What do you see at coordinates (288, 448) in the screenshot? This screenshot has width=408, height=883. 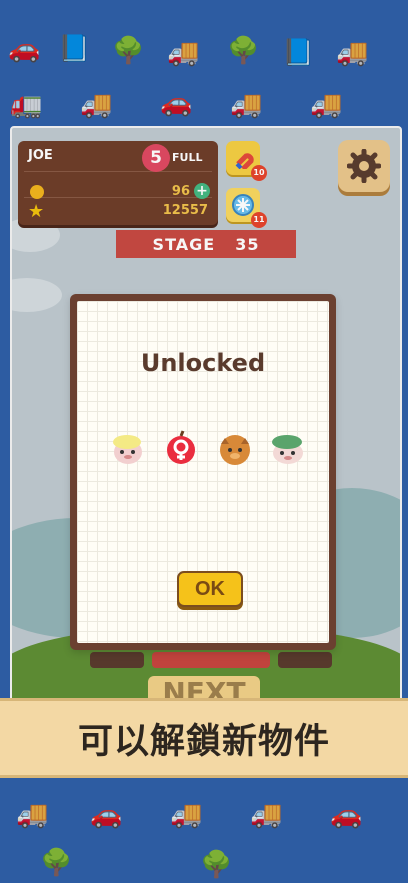 I see `green-hat-creature-icon` at bounding box center [288, 448].